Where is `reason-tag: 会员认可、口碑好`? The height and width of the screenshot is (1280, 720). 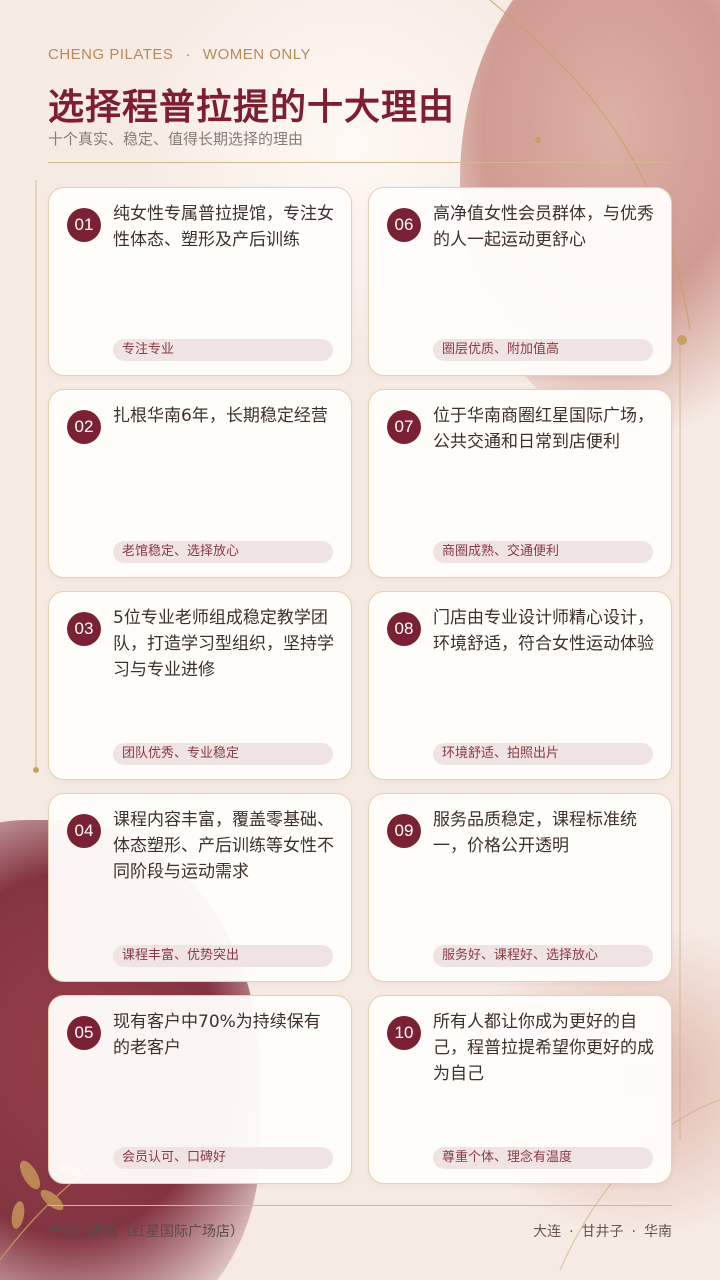 reason-tag: 会员认可、口碑好 is located at coordinates (223, 1158).